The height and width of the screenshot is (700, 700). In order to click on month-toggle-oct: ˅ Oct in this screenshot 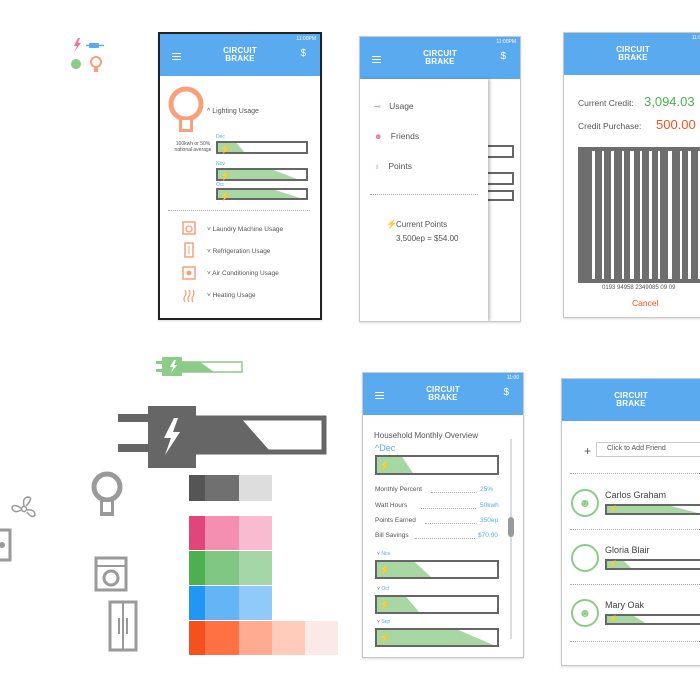, I will do `click(383, 589)`.